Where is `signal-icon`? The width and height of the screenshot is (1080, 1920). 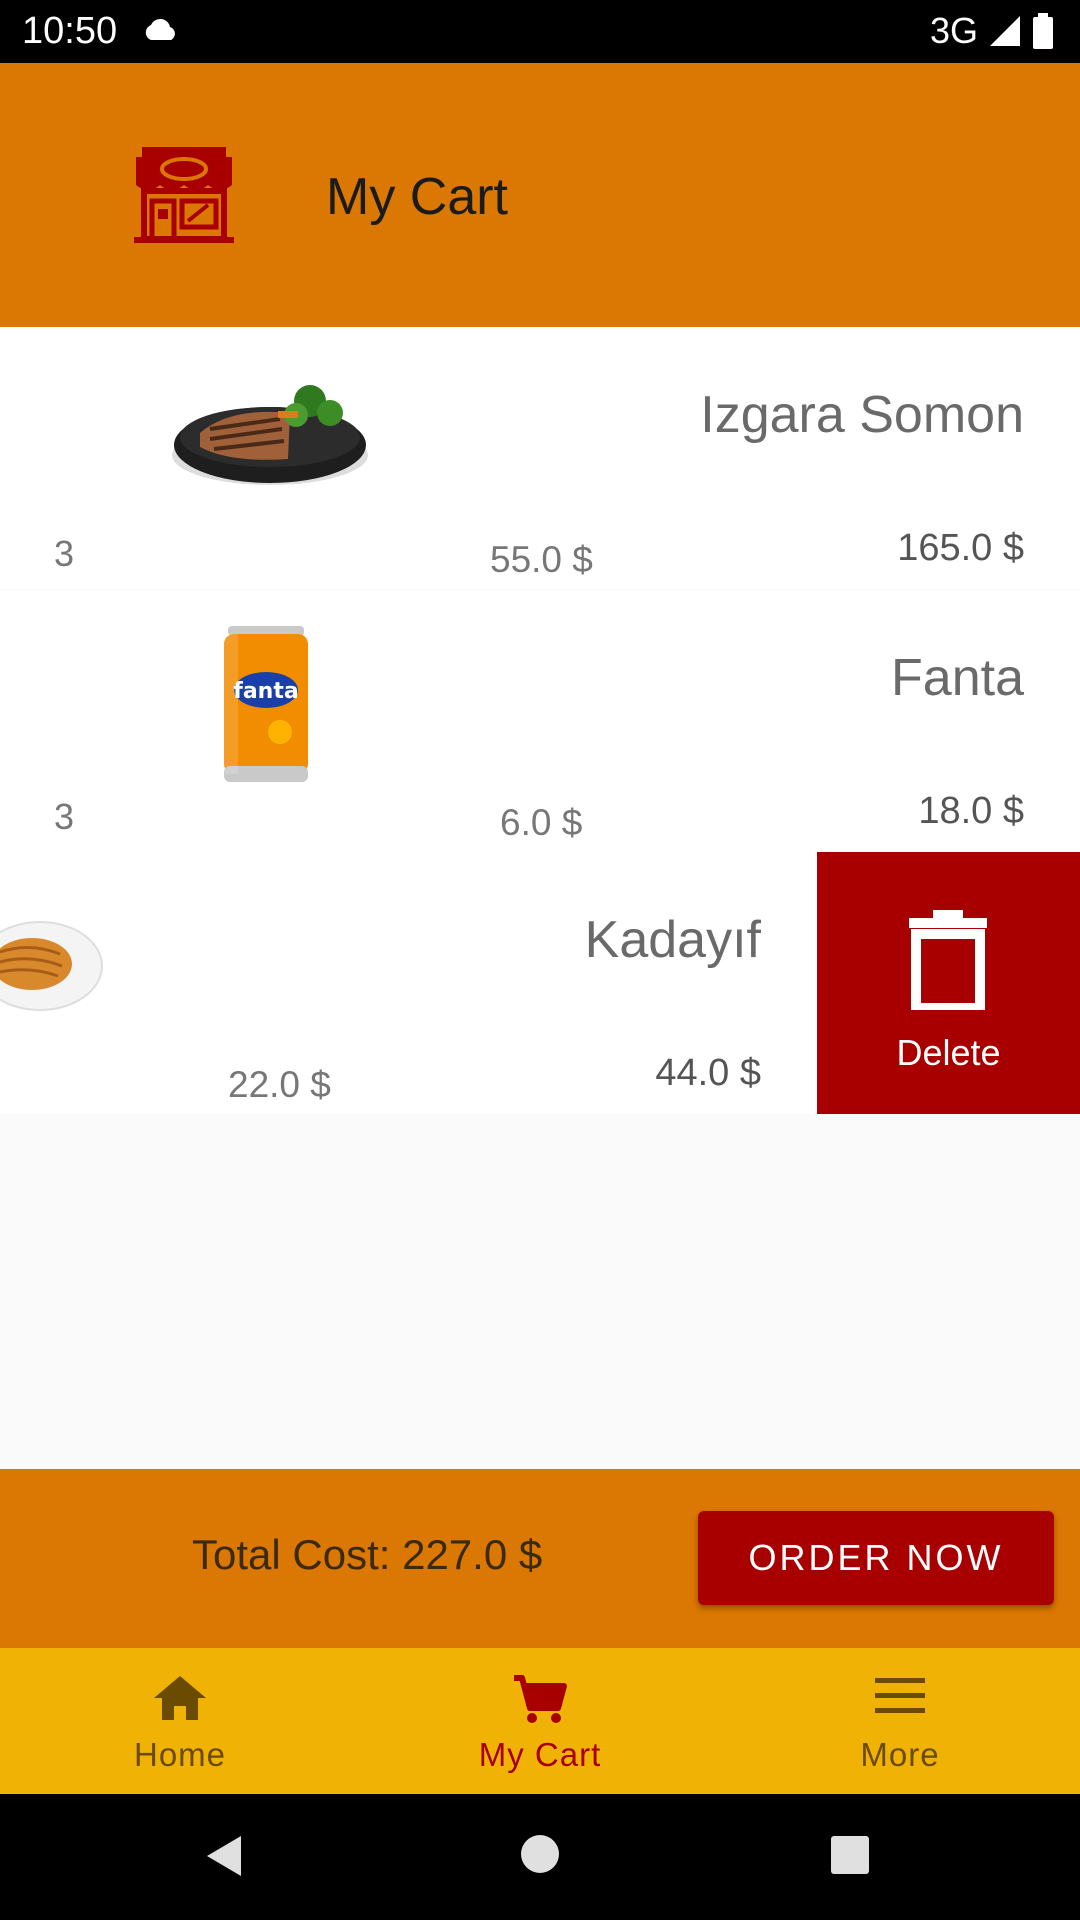
signal-icon is located at coordinates (1005, 31).